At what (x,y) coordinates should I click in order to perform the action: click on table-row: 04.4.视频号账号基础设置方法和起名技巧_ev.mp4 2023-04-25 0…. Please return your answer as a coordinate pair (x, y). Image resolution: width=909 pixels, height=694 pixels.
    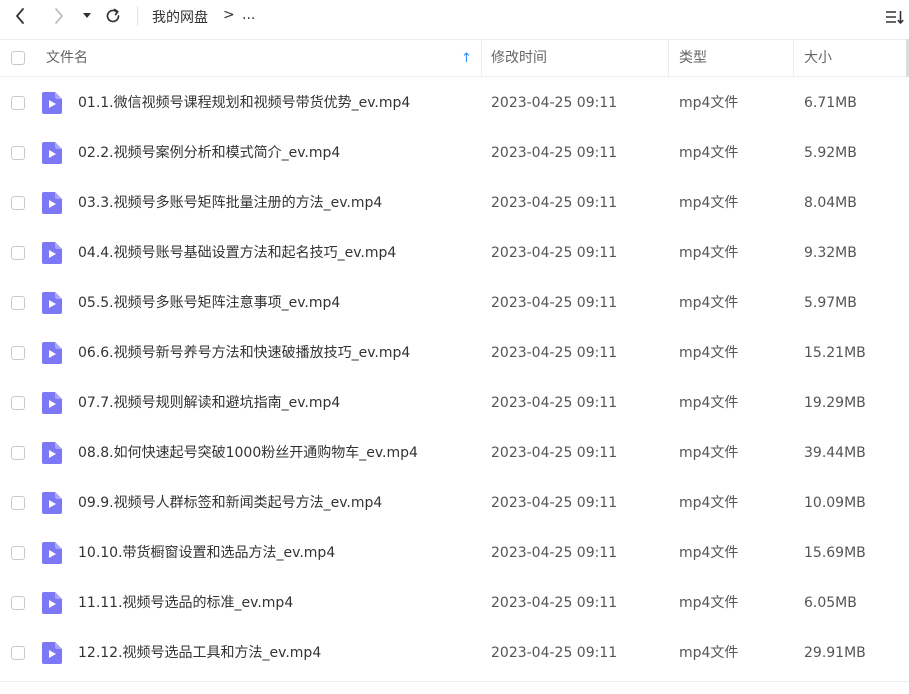
    Looking at the image, I should click on (454, 253).